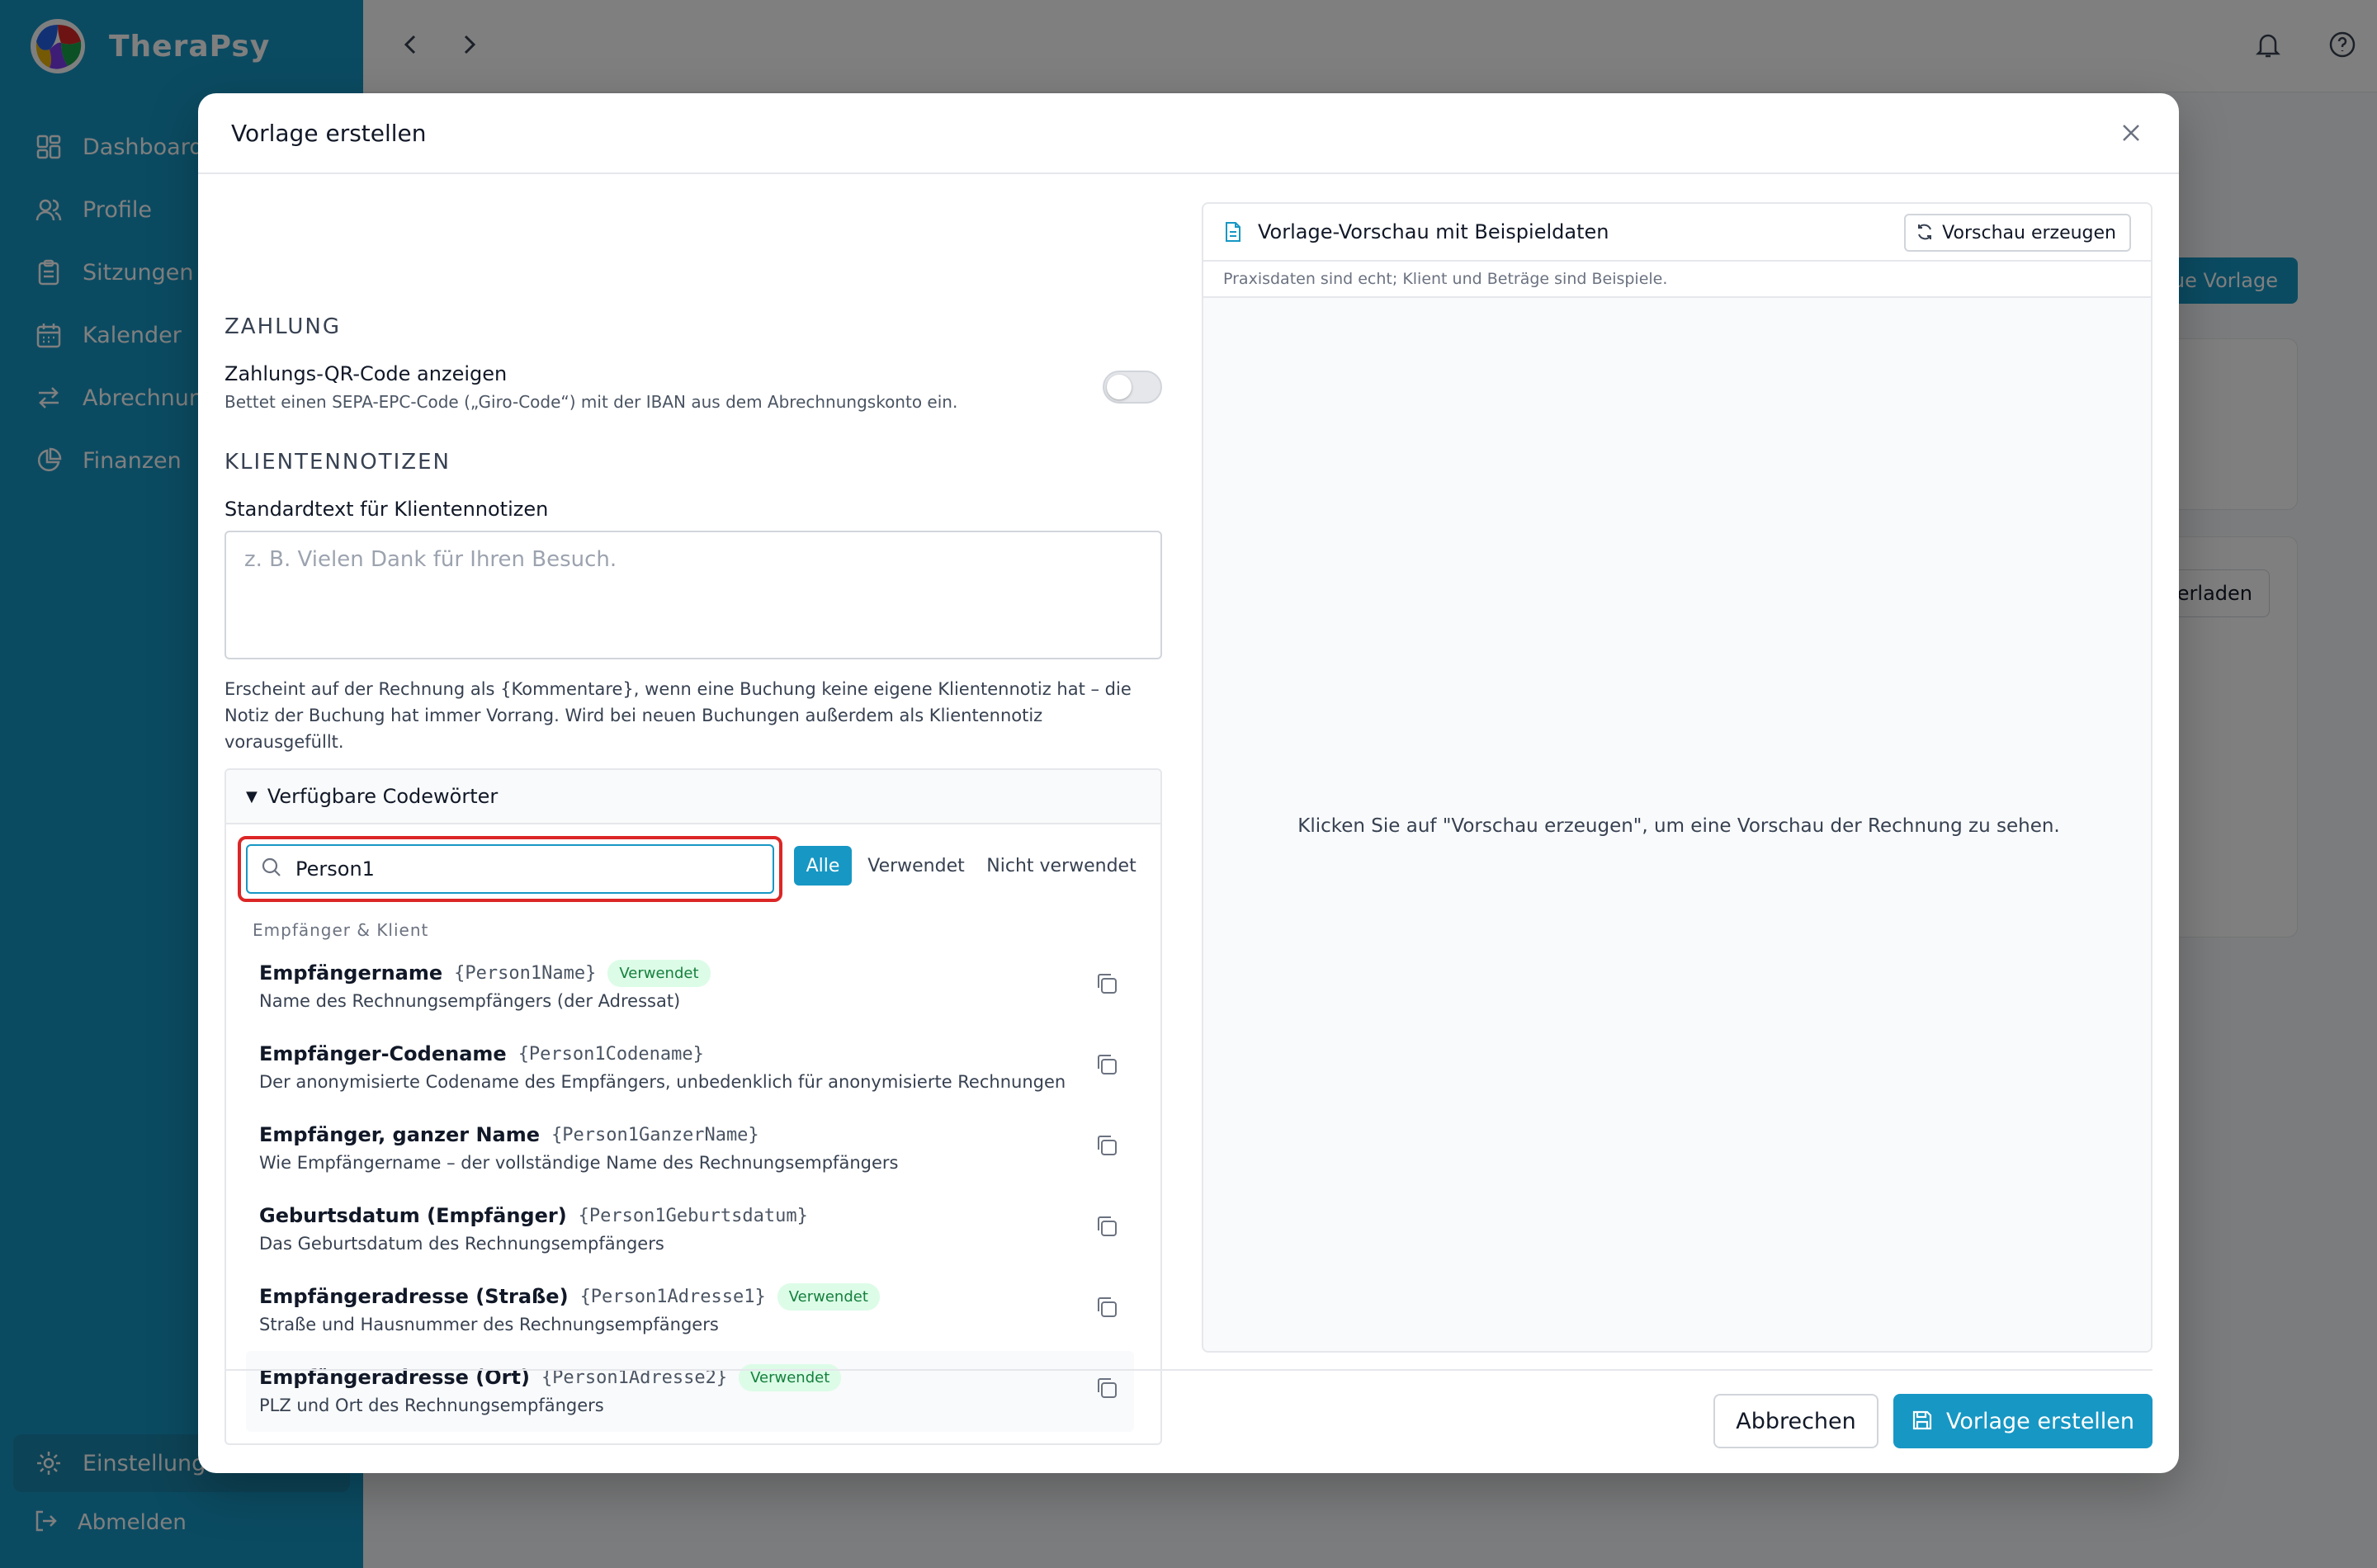 This screenshot has height=1568, width=2377. What do you see at coordinates (337, 462) in the screenshot?
I see `section-heading-notes: Klientennotizen` at bounding box center [337, 462].